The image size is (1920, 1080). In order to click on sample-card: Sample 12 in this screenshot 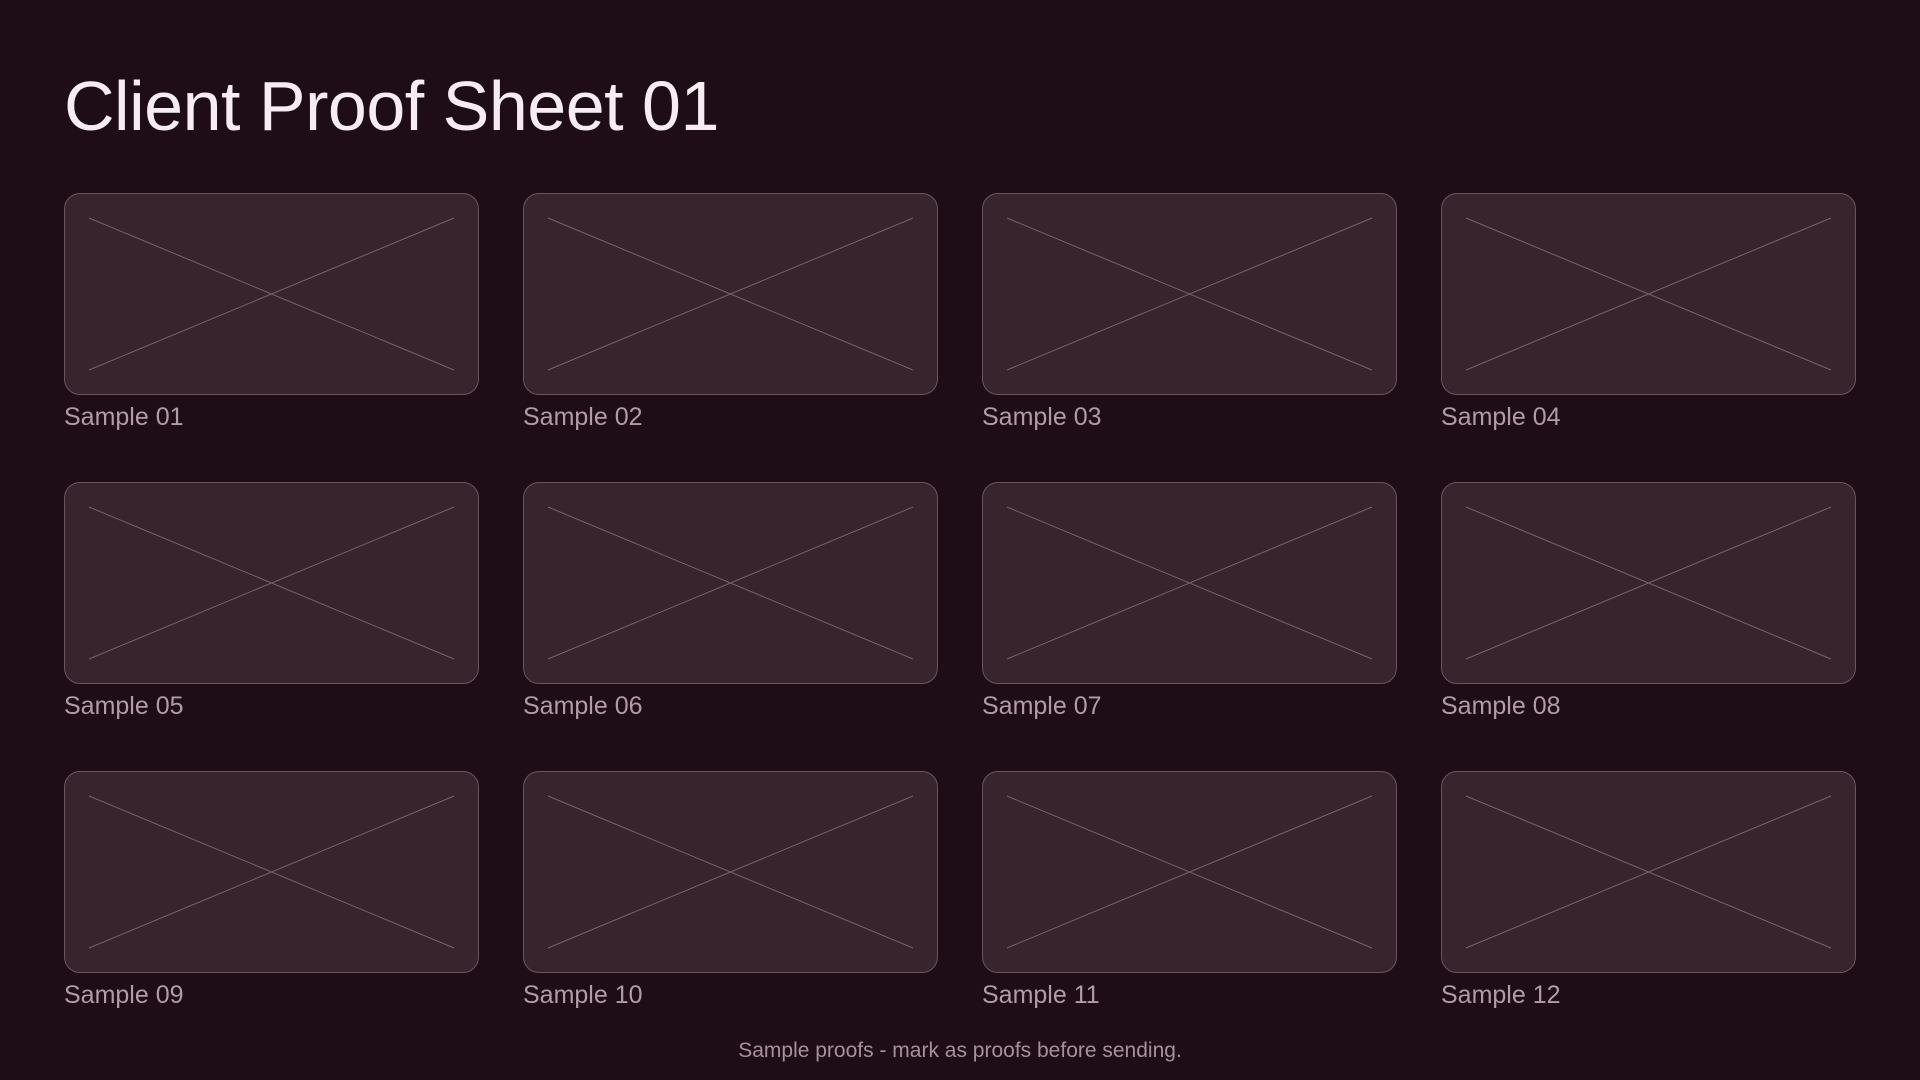, I will do `click(1648, 890)`.